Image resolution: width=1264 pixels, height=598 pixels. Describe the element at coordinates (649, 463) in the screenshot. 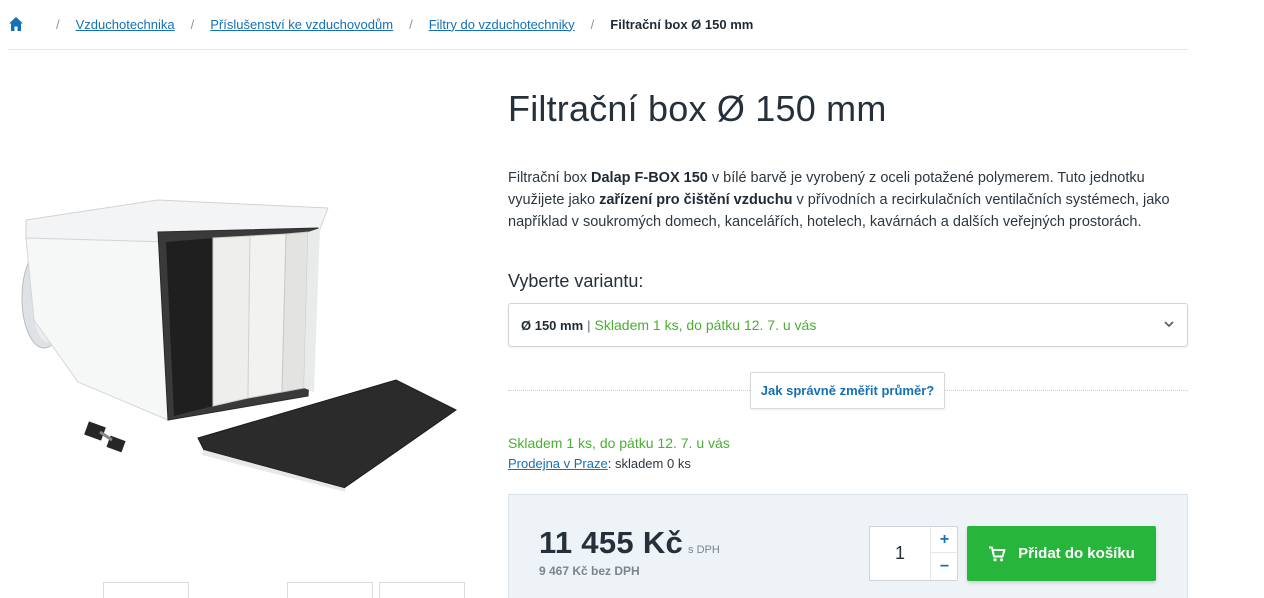

I see `store-status: : skladem 0 ks` at that location.